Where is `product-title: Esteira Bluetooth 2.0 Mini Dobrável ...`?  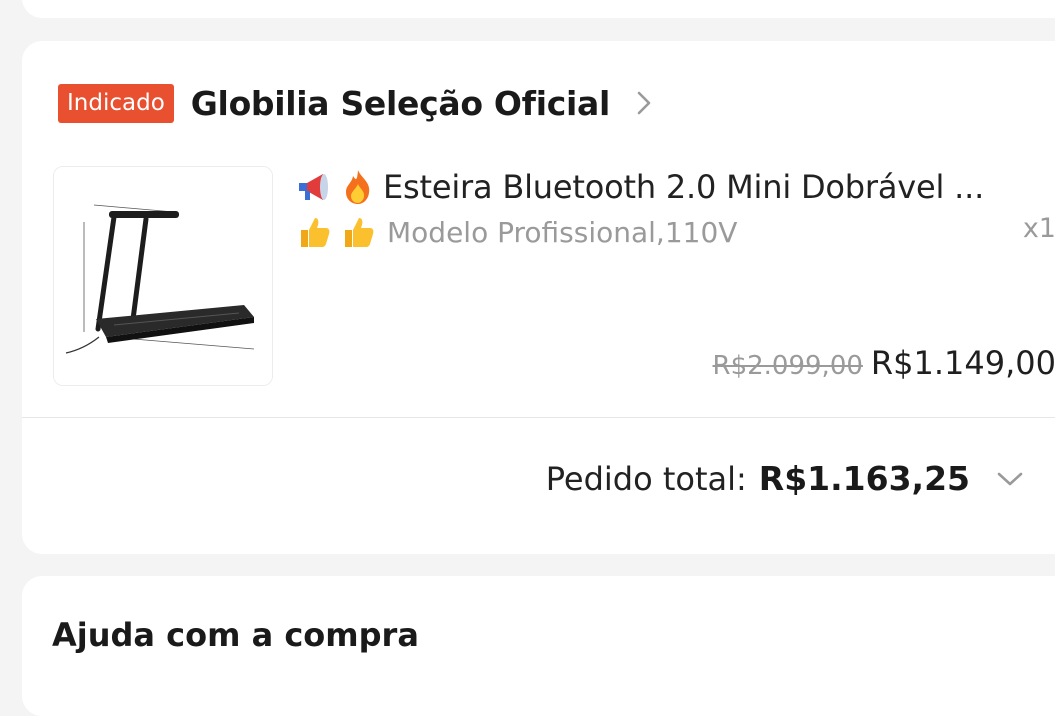 product-title: Esteira Bluetooth 2.0 Mini Dobrável ... is located at coordinates (684, 187).